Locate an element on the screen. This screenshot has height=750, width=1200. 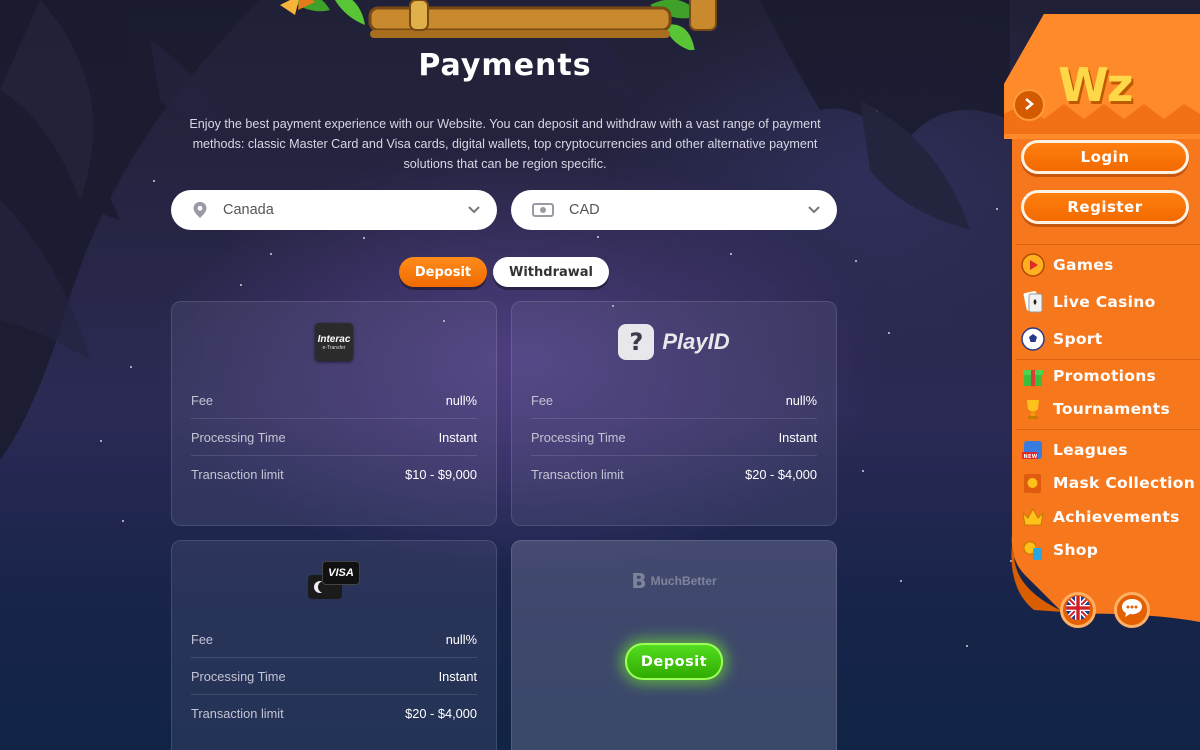
tab-deposit: Deposit is located at coordinates (443, 272).